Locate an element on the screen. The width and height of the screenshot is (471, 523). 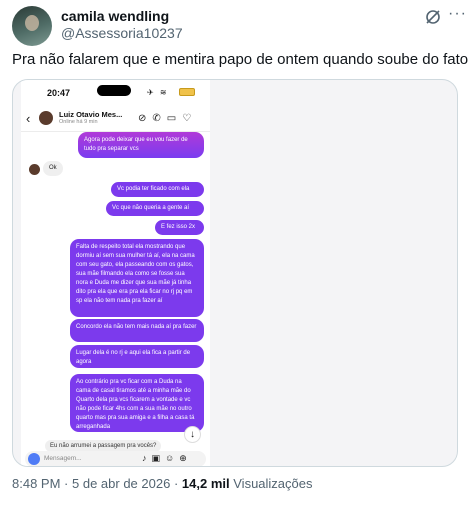
video-call-icon: ▭ is located at coordinates (174, 118).